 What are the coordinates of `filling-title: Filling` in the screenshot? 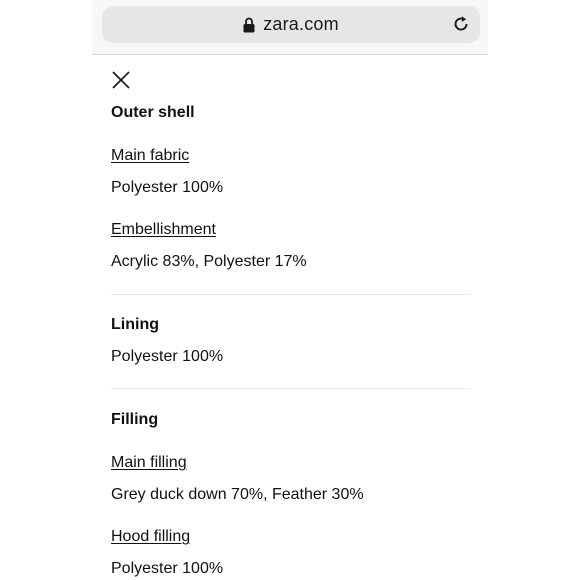 It's located at (135, 419).